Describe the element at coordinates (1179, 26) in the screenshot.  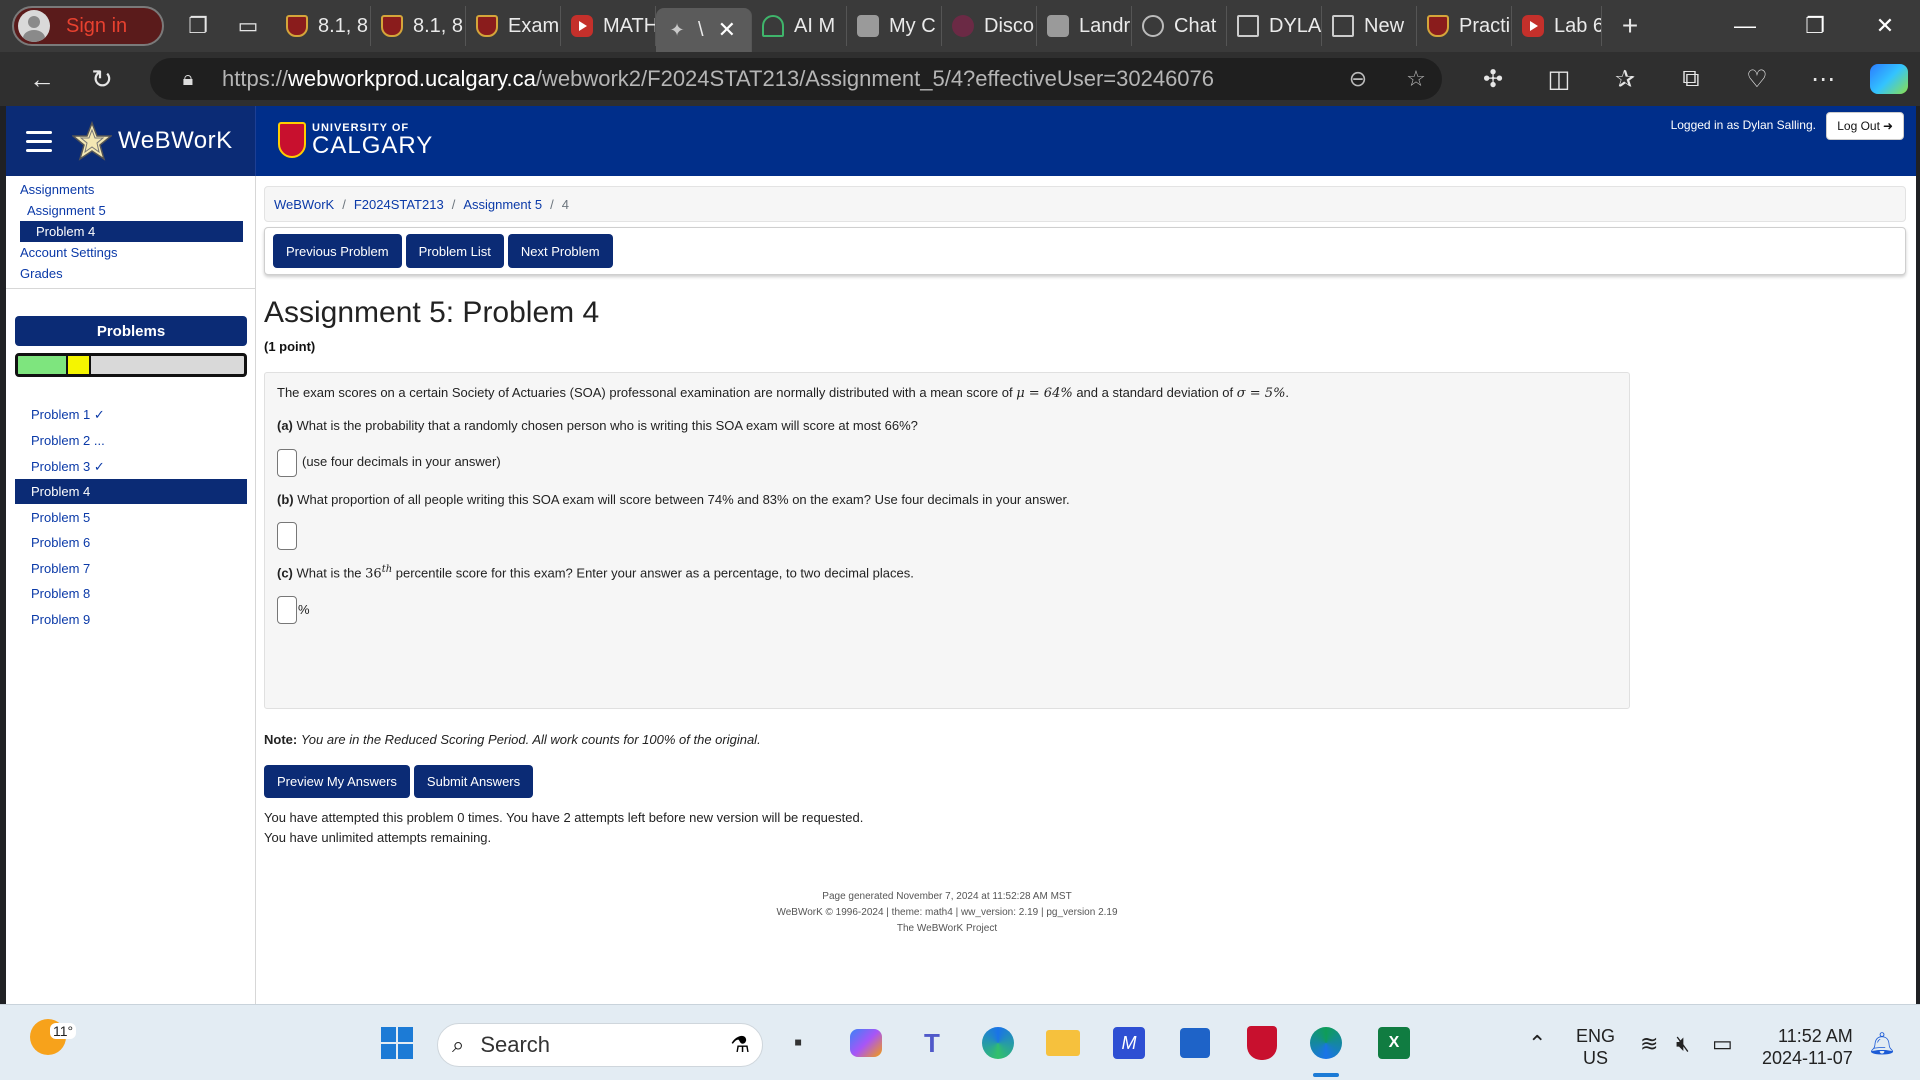
I see `browser-tab: Chat` at that location.